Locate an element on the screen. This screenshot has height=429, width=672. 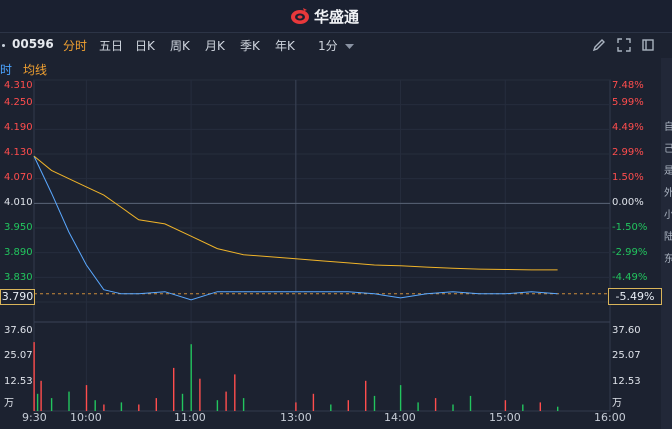
tab-yearly-k: 年K is located at coordinates (285, 45).